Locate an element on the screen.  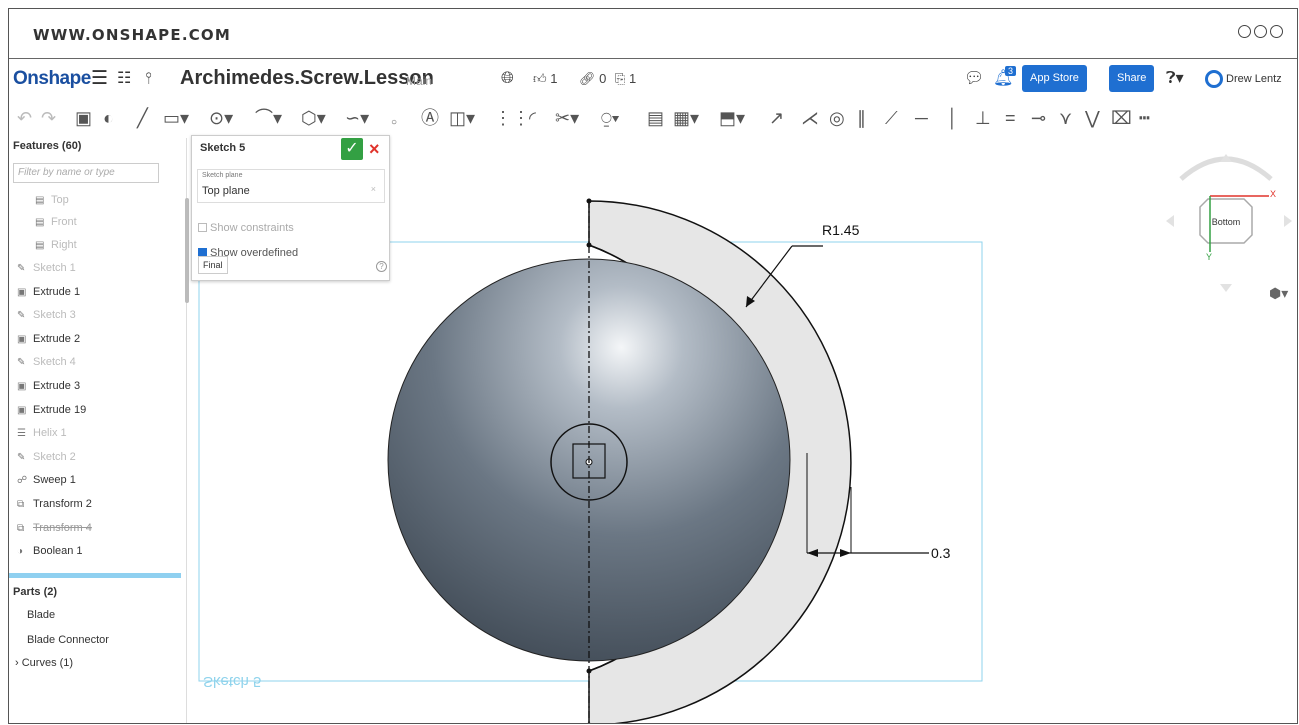
list-item: Blade is located at coordinates (41, 615).